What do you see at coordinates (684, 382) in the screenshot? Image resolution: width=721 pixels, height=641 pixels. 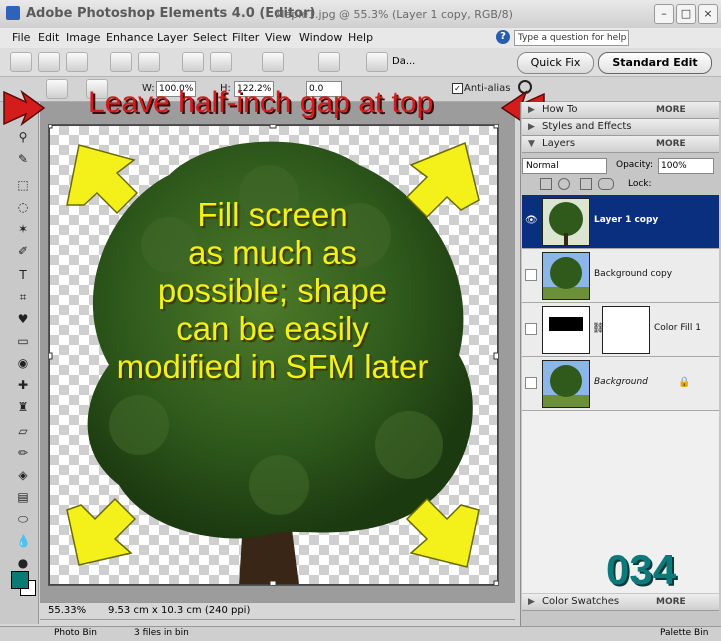 I see `lock-icon: 🔒` at bounding box center [684, 382].